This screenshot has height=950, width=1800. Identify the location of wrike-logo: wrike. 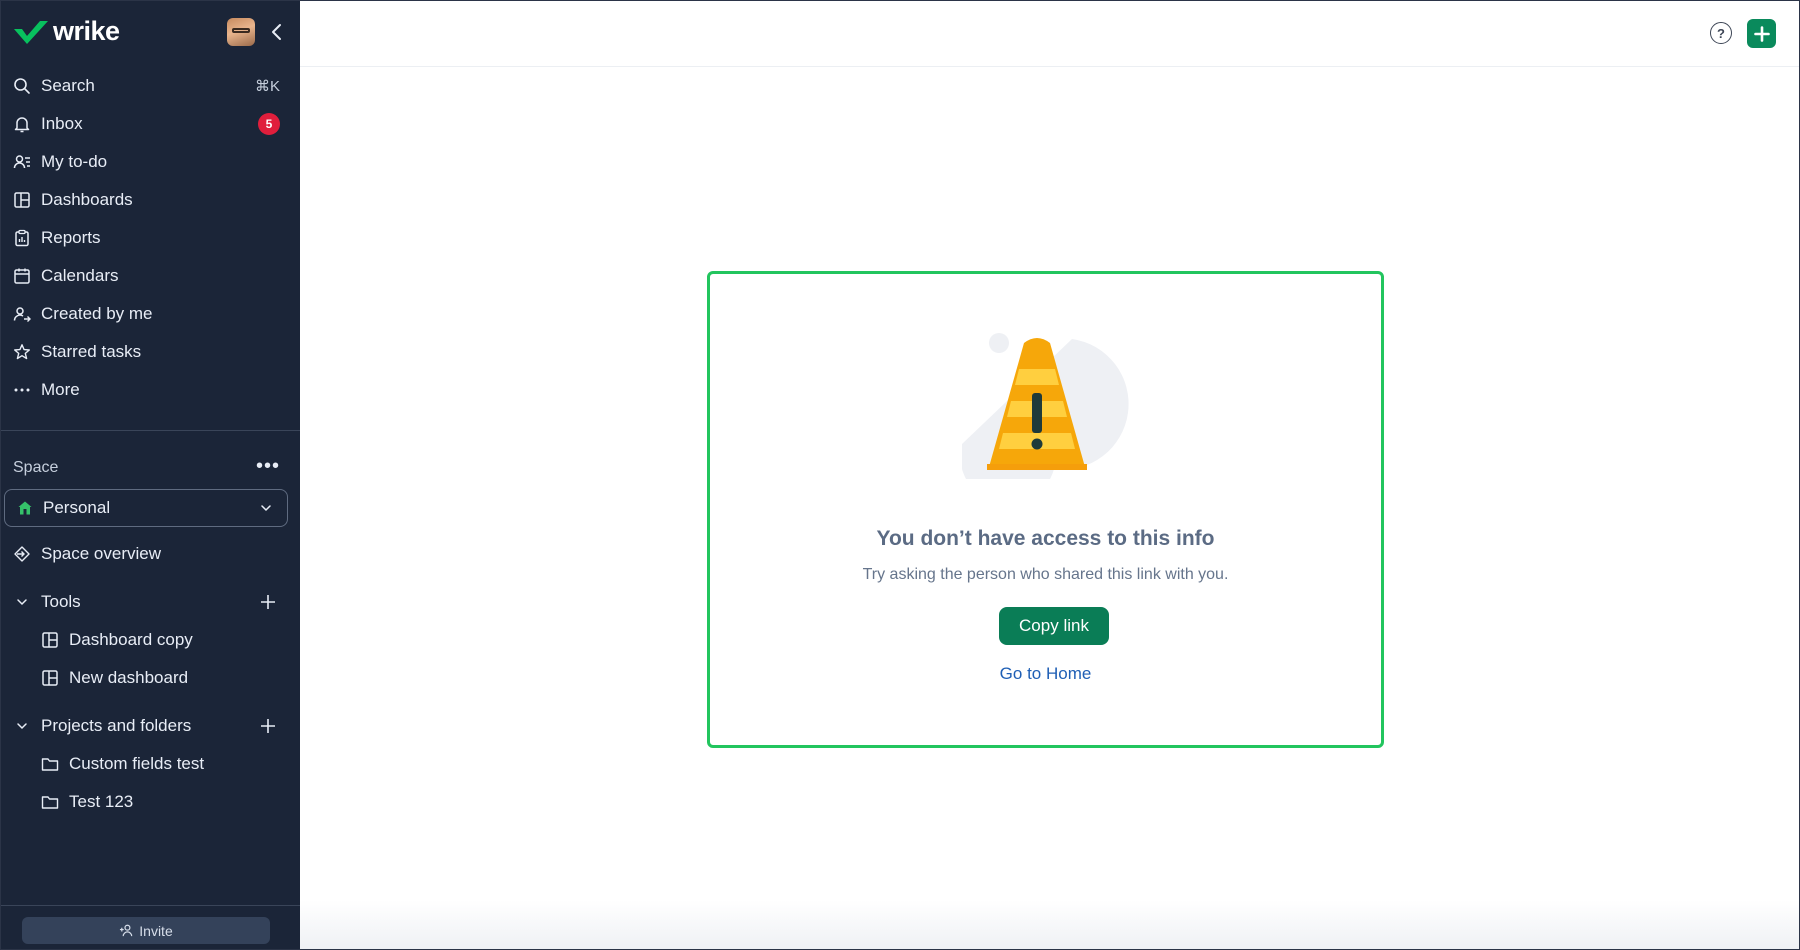
(66, 31).